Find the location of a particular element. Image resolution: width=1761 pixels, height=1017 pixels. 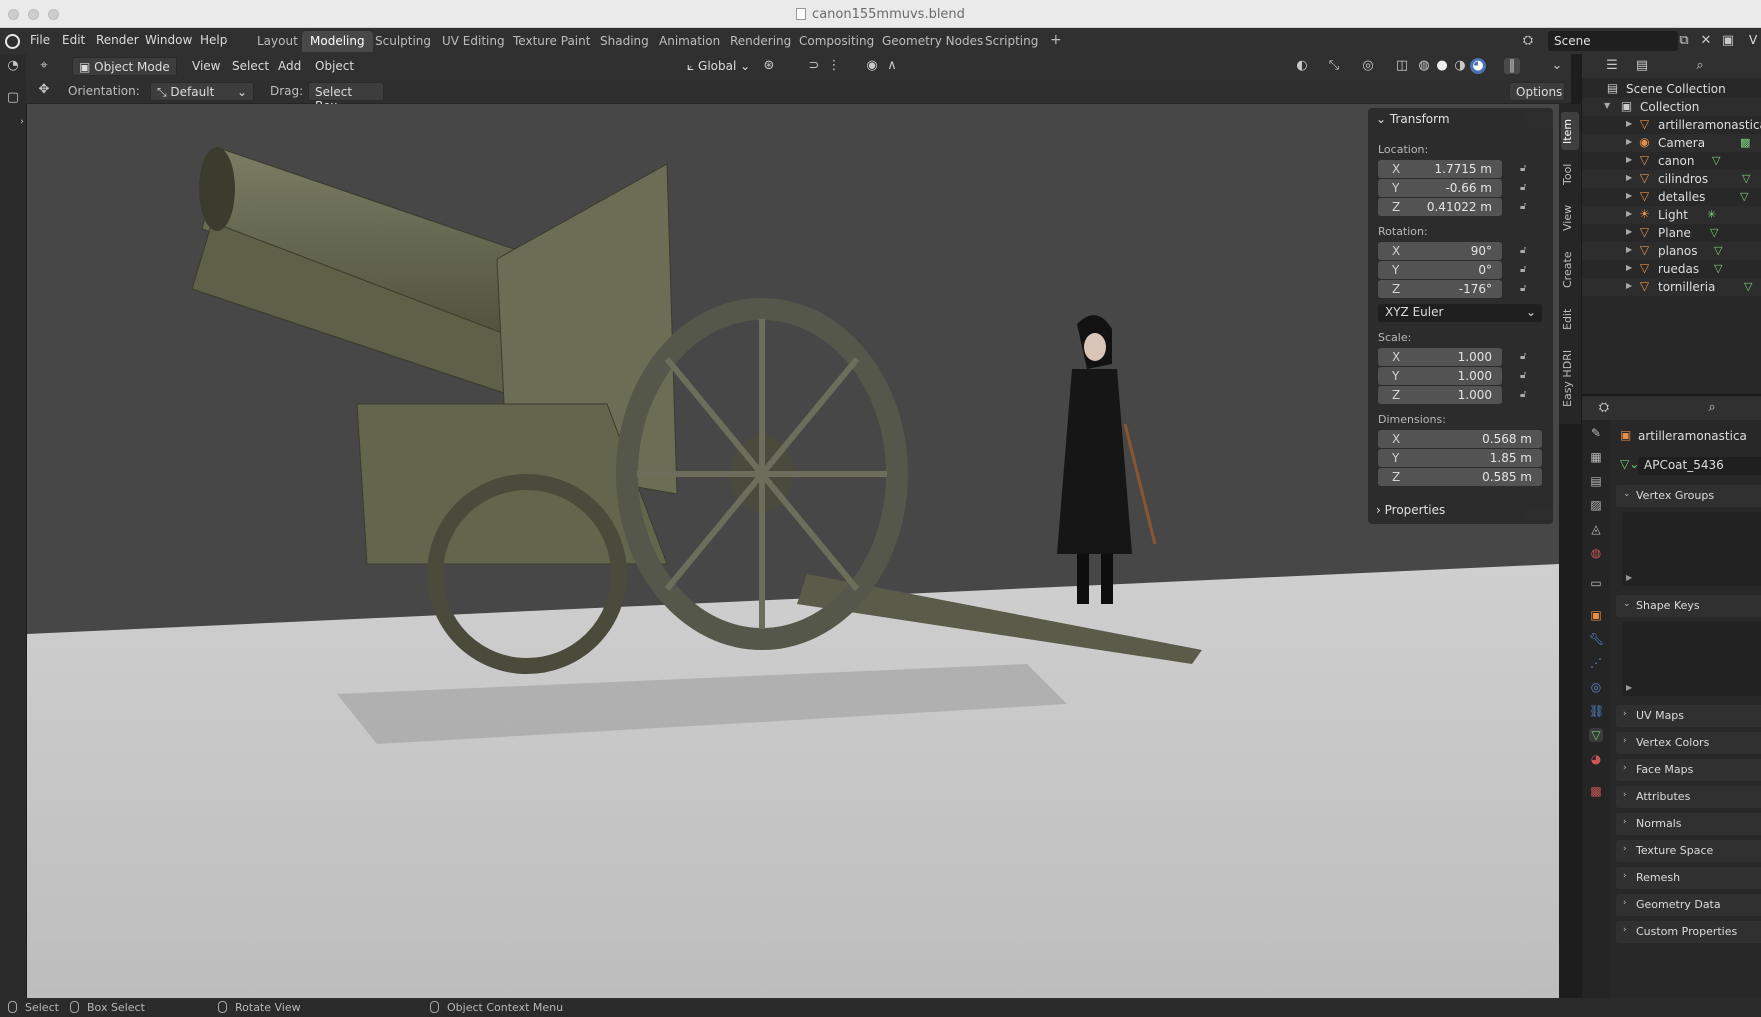

visibility-icon: ◐ is located at coordinates (1302, 66).